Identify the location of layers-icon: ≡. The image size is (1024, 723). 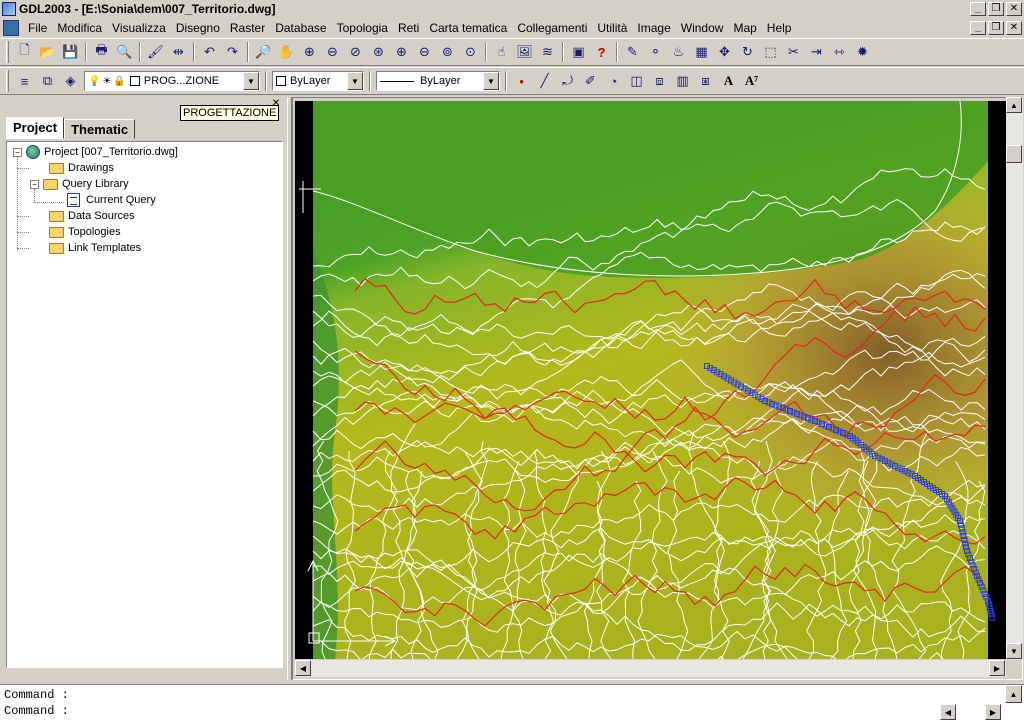
(24, 81).